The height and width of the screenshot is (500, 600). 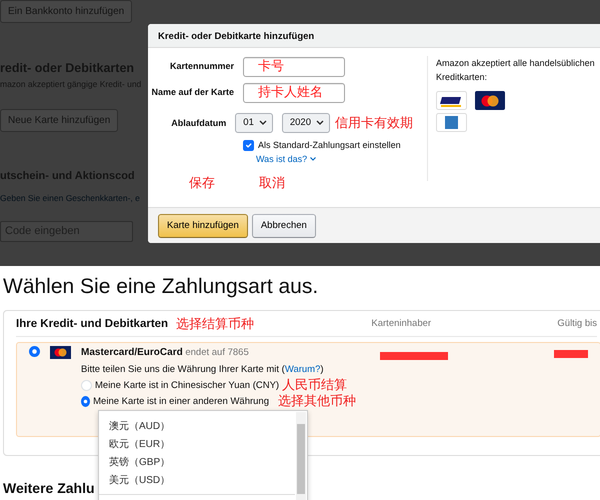 I want to click on annotation: 信用卡有效期, so click(x=374, y=123).